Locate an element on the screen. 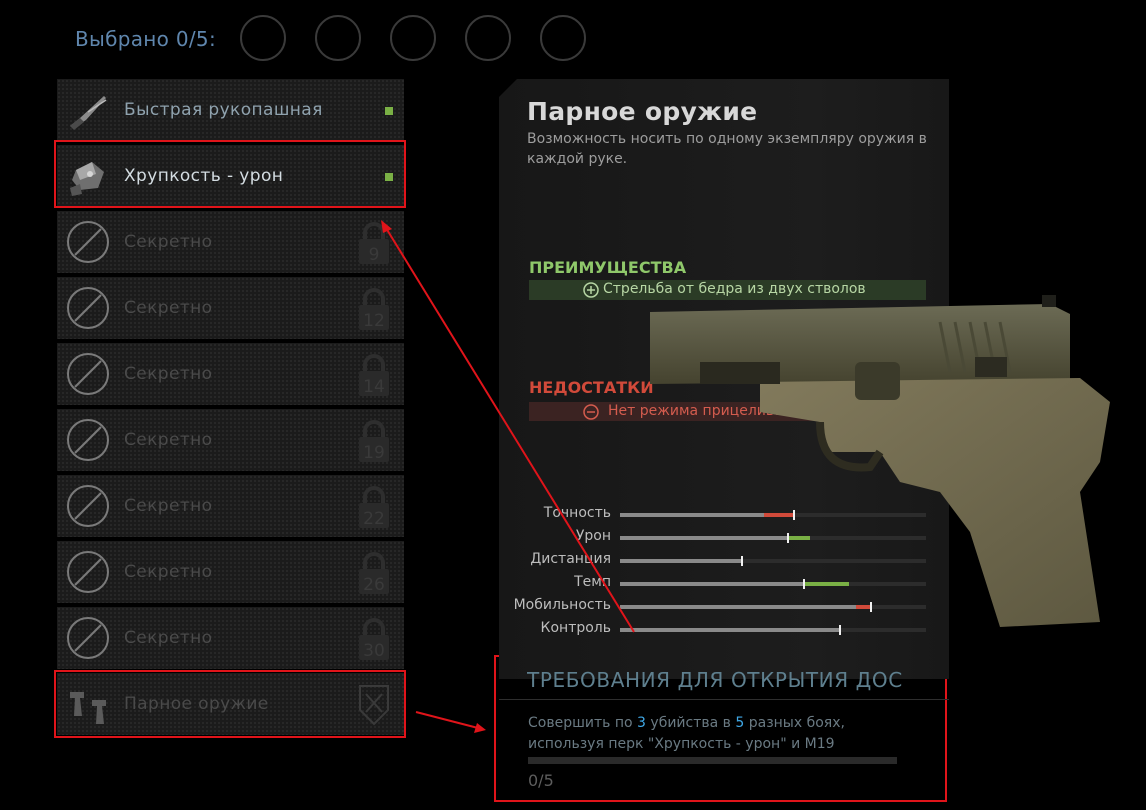 The height and width of the screenshot is (810, 1146). annotation-arrow-right is located at coordinates (447, 720).